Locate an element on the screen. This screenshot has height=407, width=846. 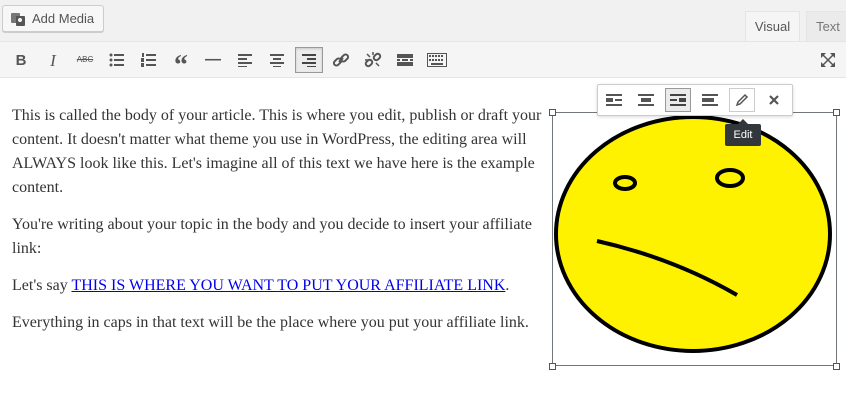
resize-handle-se is located at coordinates (836, 366).